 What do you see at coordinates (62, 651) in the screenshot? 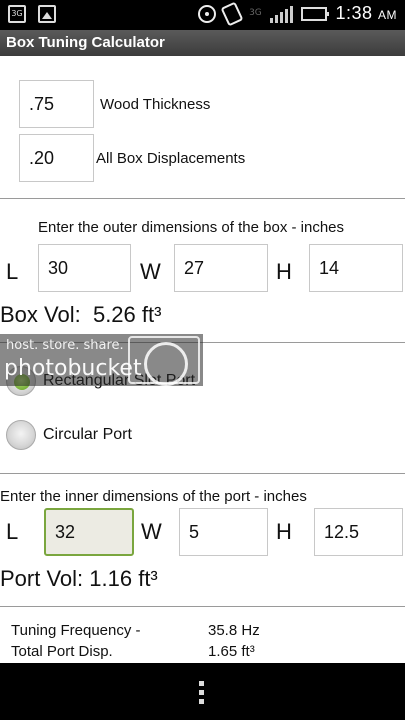
I see `total-port-disp-label: Total Port Disp.` at bounding box center [62, 651].